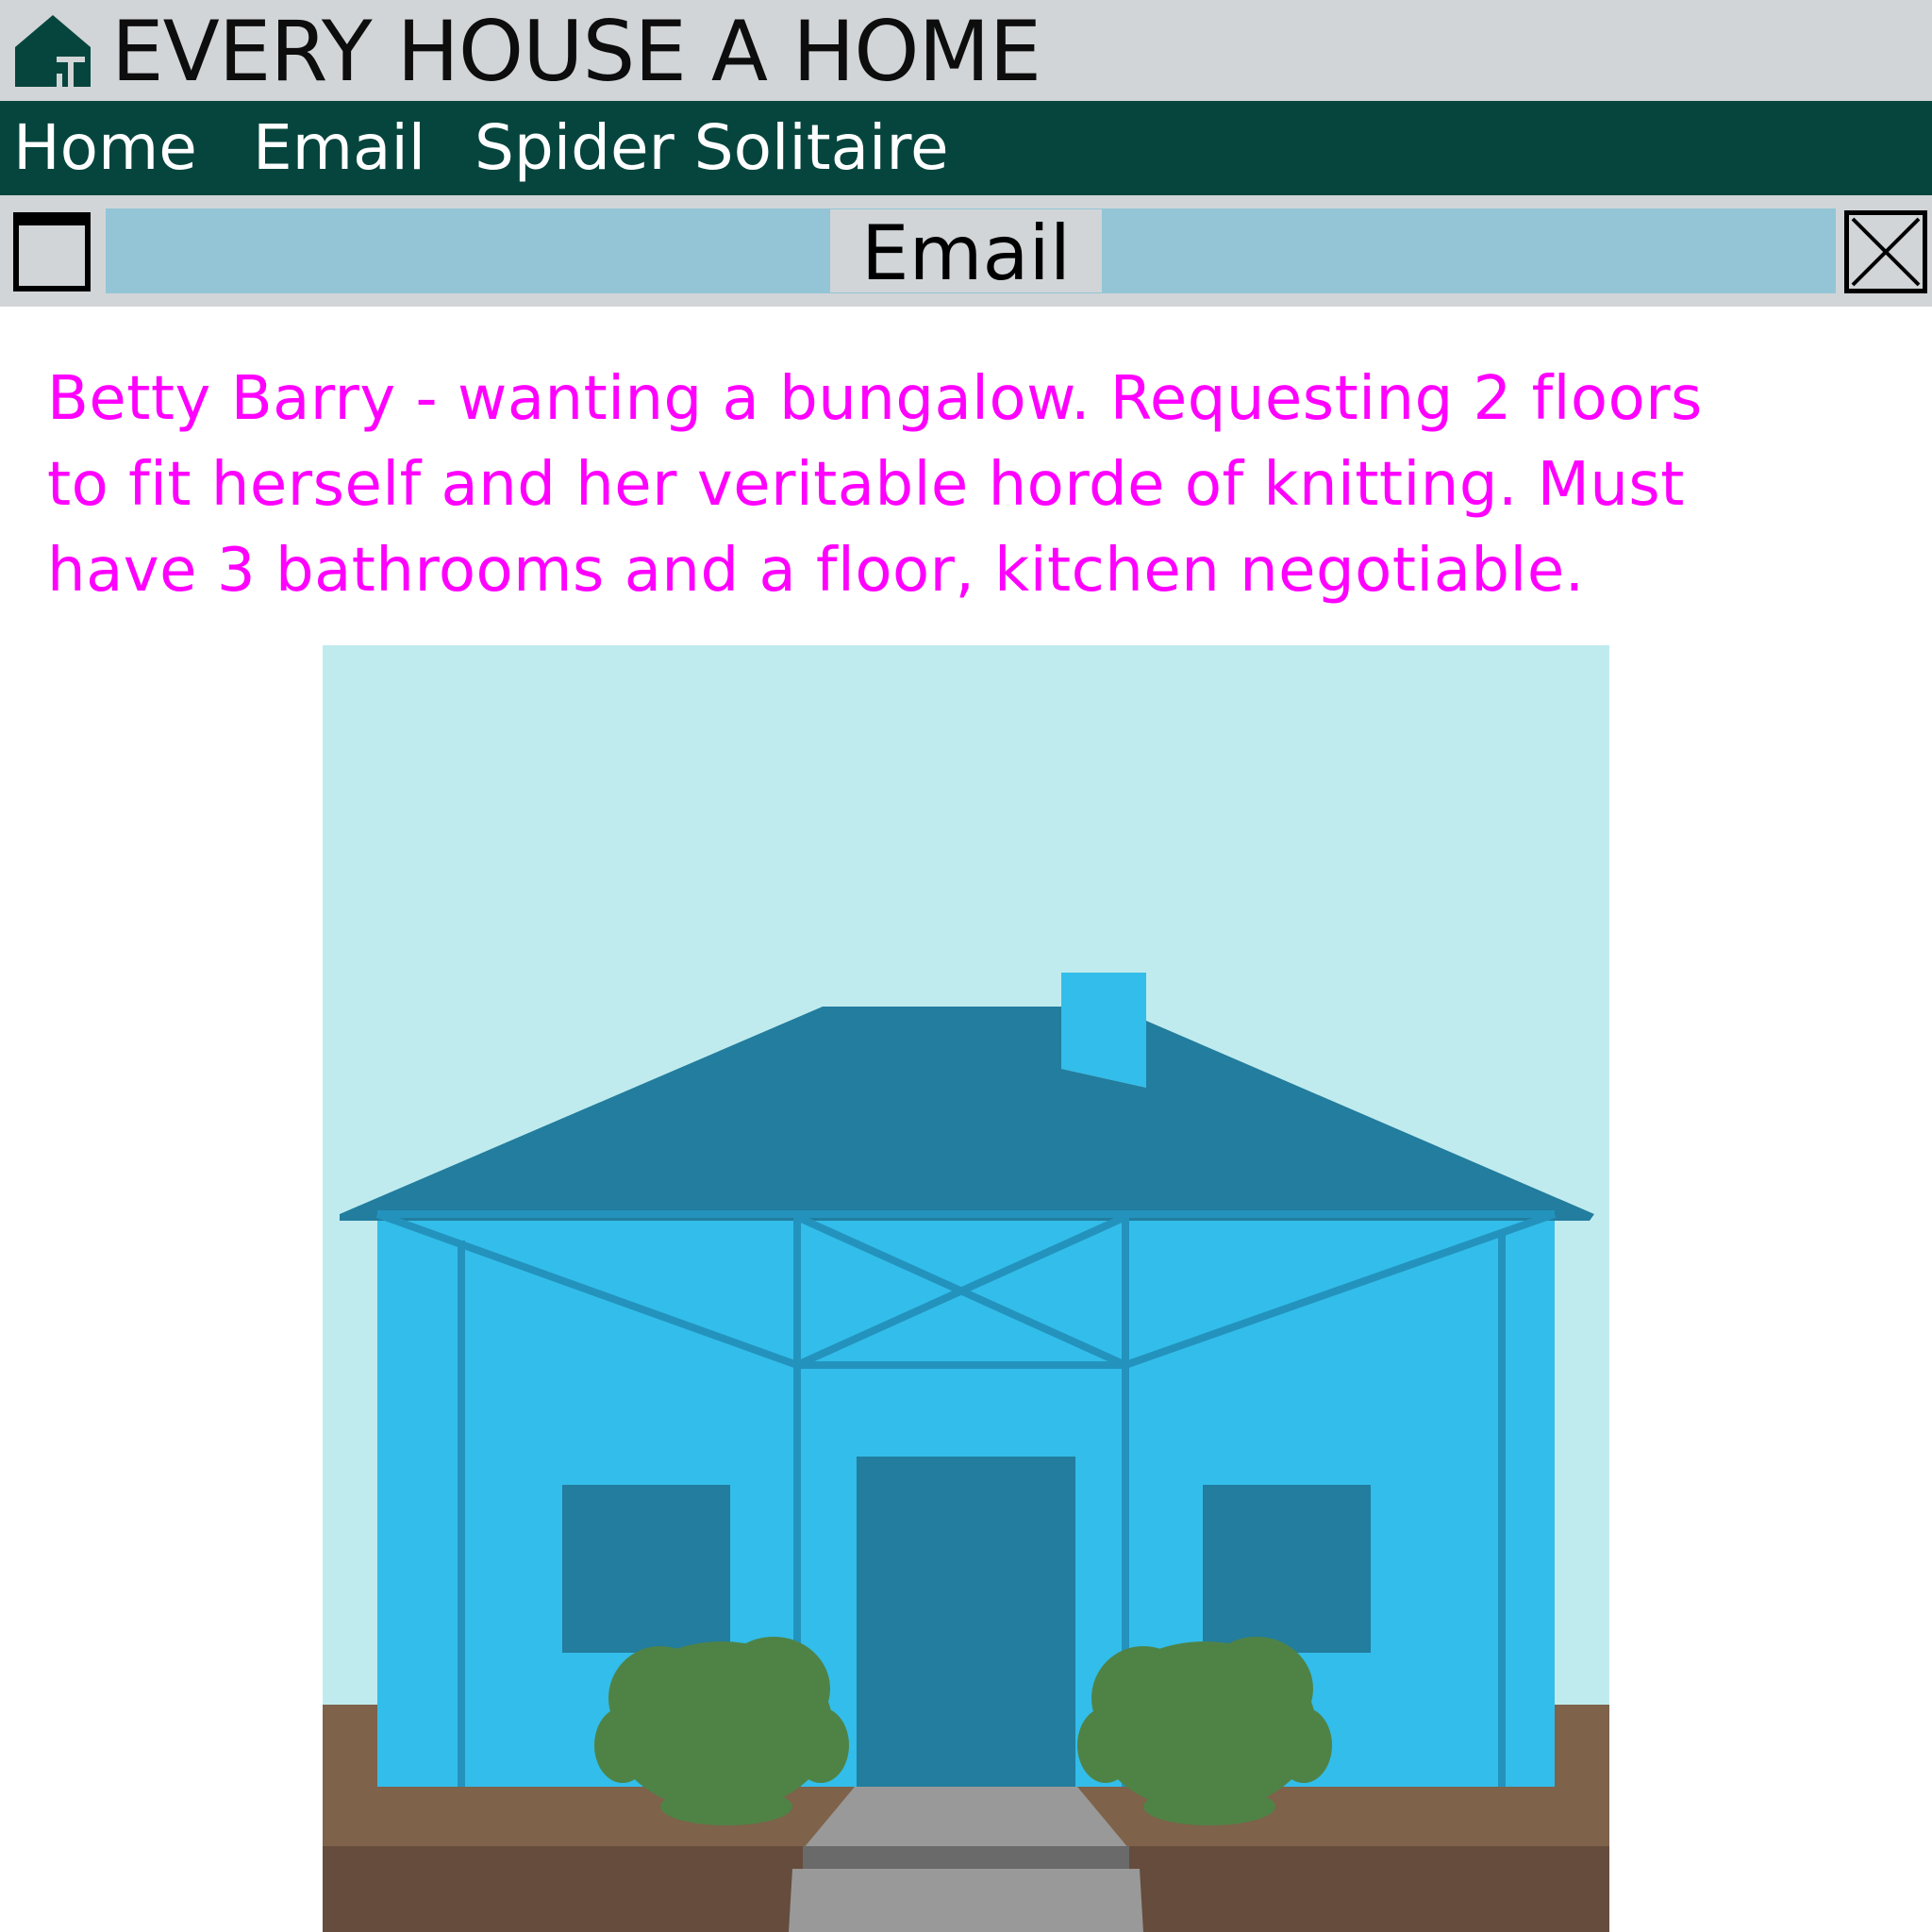 This screenshot has height=1932, width=1932. What do you see at coordinates (576, 52) in the screenshot?
I see `app-title: EVERY HOUSE A HOME` at bounding box center [576, 52].